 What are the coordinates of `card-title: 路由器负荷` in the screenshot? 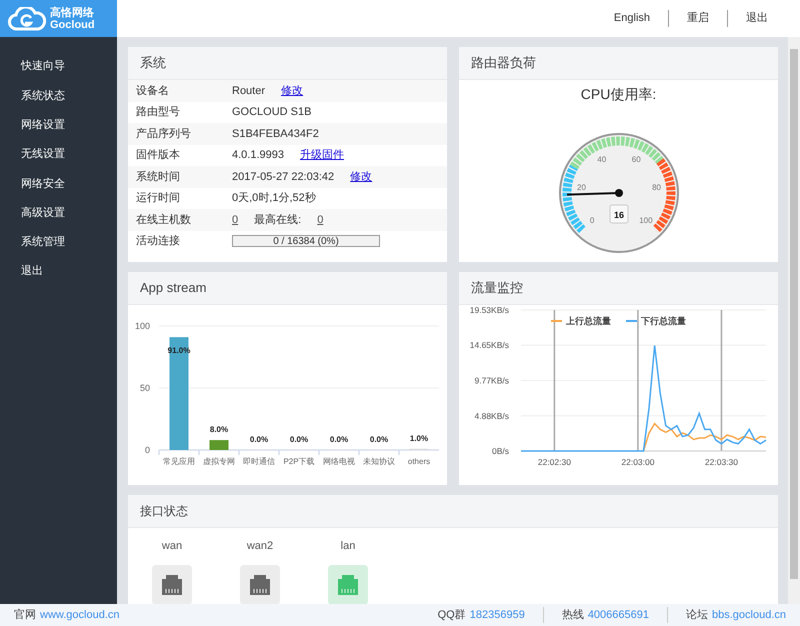 It's located at (503, 63).